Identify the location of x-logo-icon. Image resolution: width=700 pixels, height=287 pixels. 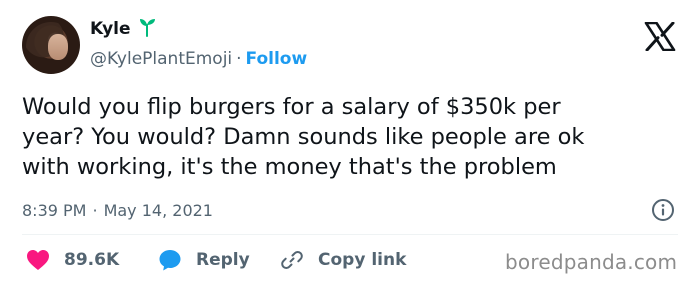
(660, 36).